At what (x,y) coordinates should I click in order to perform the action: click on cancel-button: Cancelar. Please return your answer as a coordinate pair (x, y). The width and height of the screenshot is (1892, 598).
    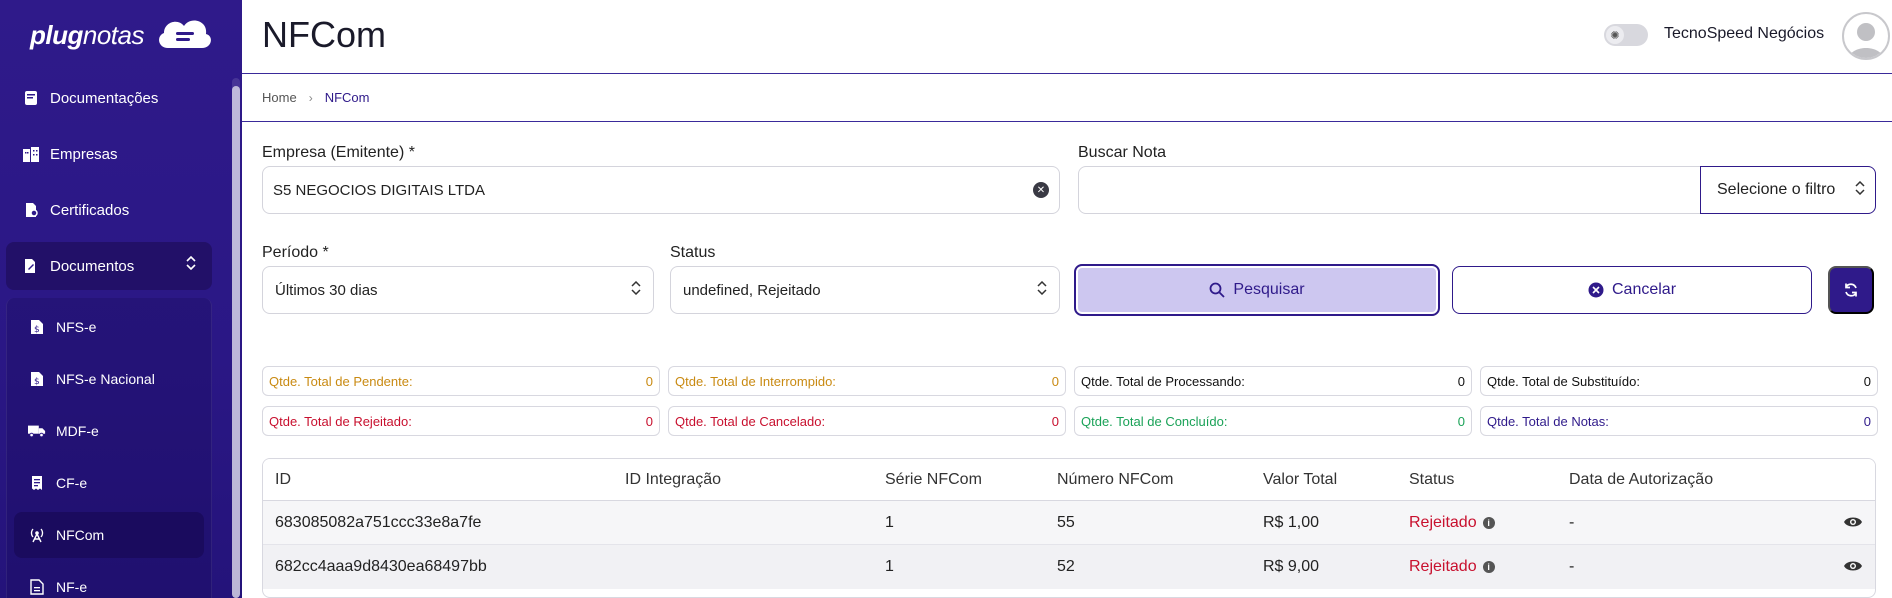
    Looking at the image, I should click on (1632, 290).